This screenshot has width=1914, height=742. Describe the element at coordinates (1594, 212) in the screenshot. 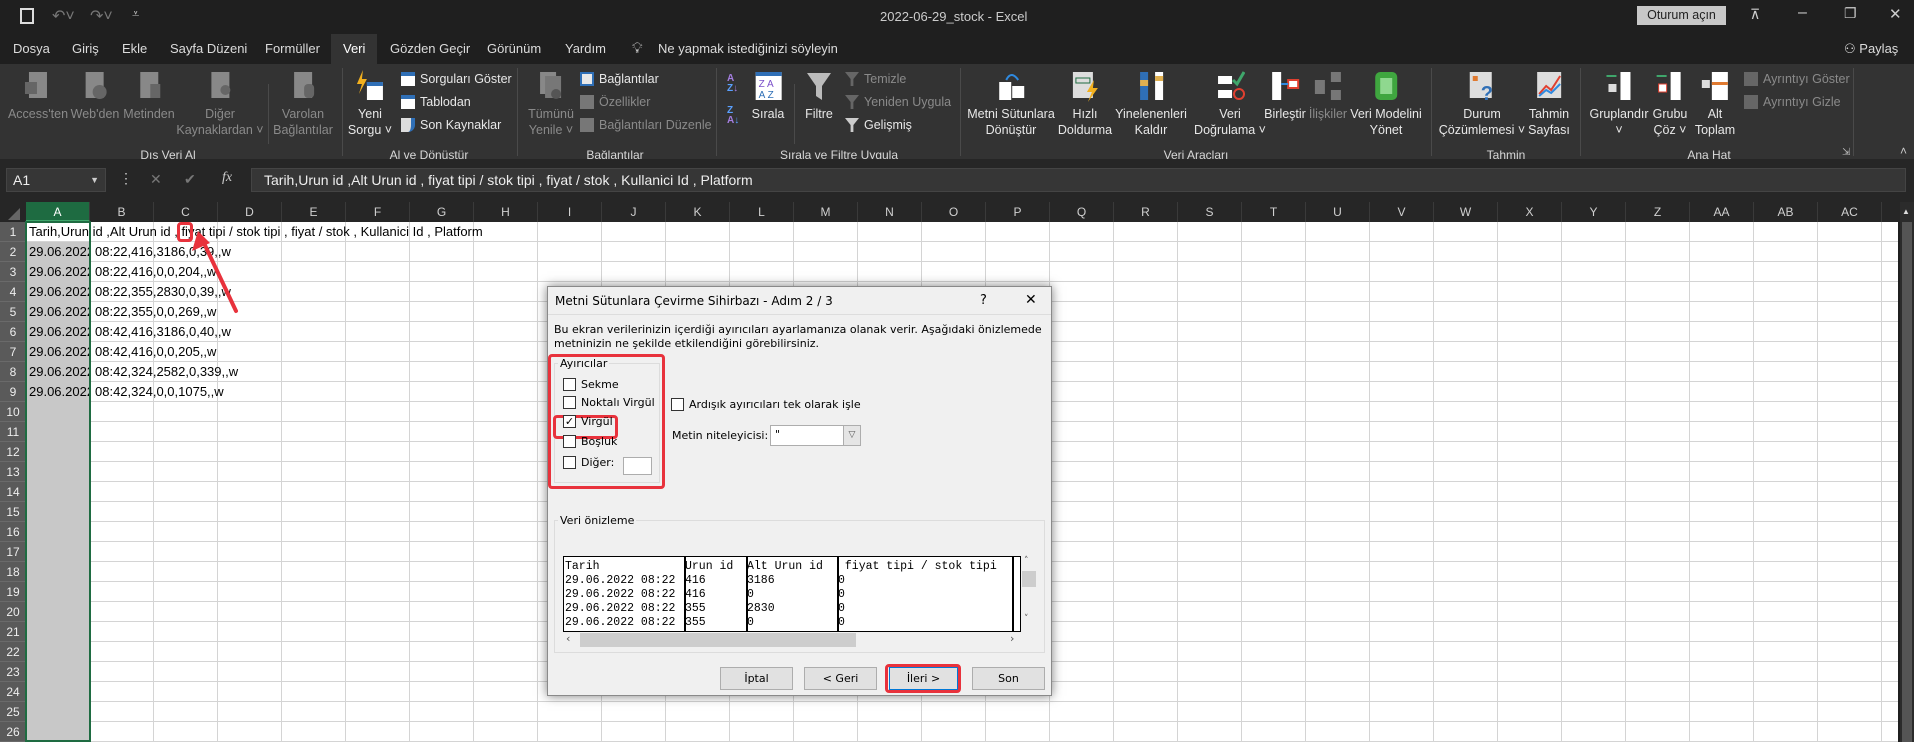

I see `column-header-y: Y` at that location.